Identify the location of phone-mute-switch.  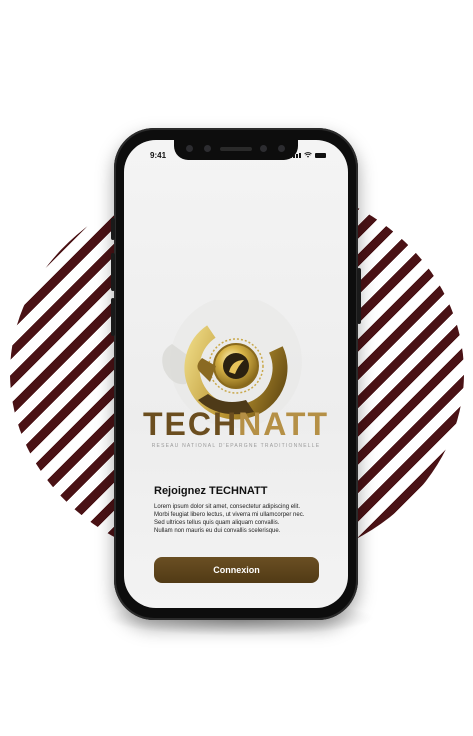
(113, 229).